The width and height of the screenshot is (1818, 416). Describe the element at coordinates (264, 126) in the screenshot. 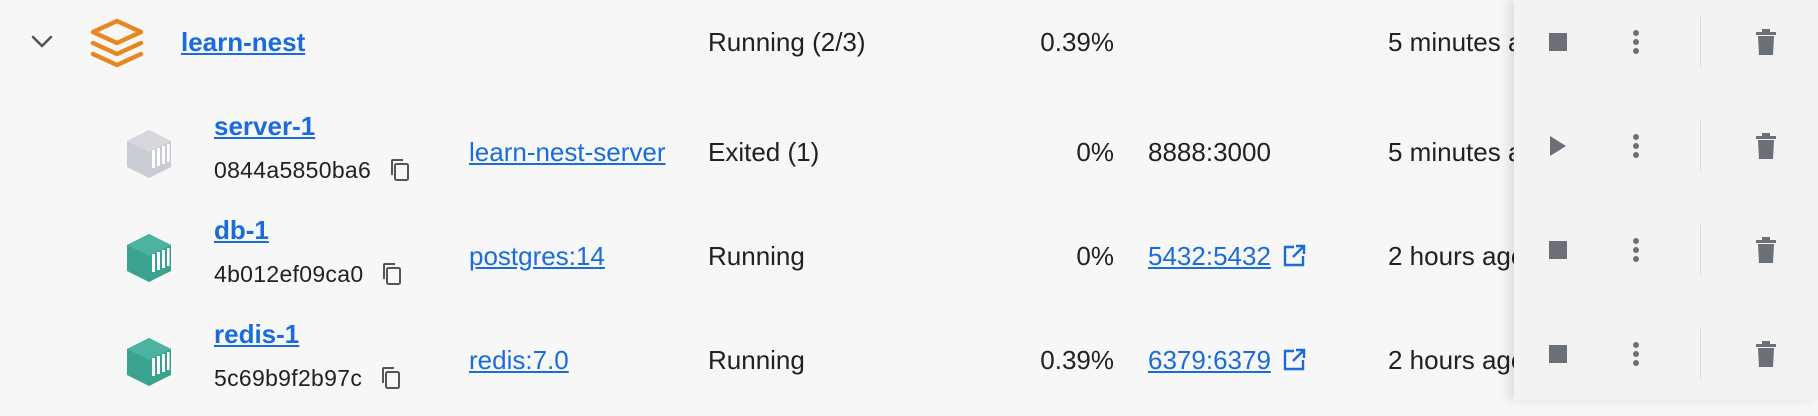

I see `container-name-link: server-1` at that location.